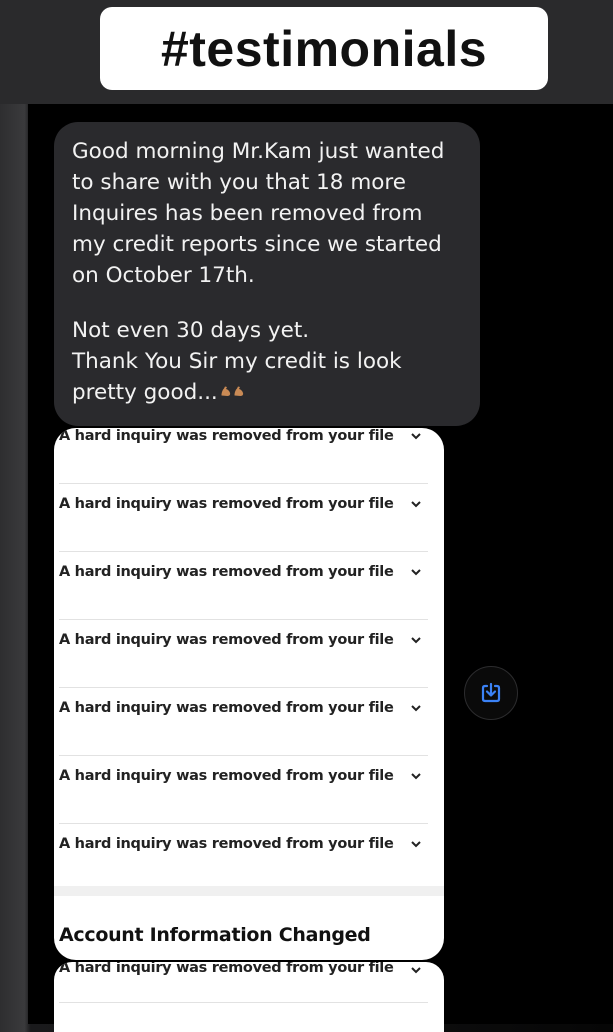  What do you see at coordinates (249, 891) in the screenshot?
I see `section-divider` at bounding box center [249, 891].